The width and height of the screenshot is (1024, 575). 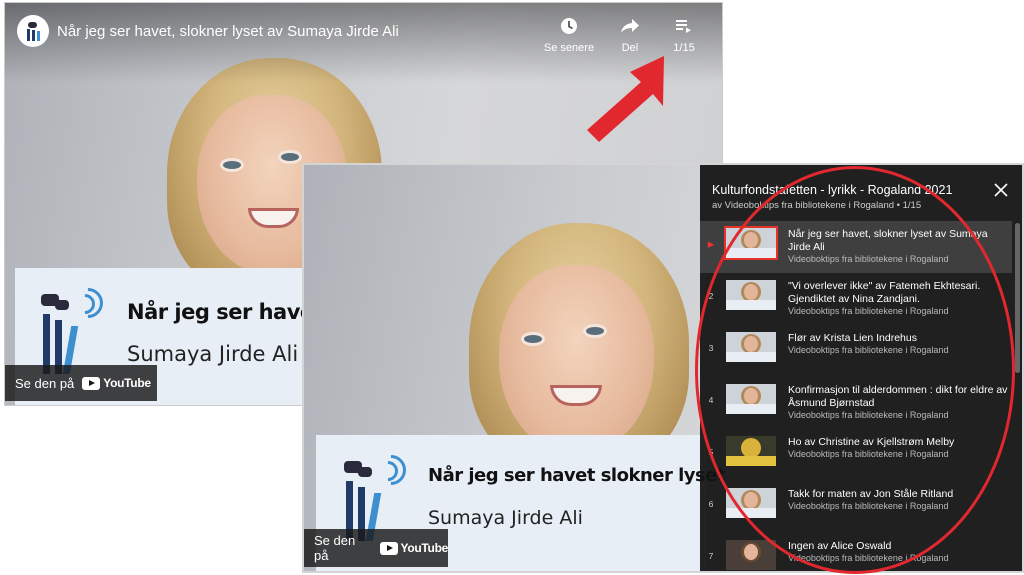 I want to click on close-icon, so click(x=1001, y=190).